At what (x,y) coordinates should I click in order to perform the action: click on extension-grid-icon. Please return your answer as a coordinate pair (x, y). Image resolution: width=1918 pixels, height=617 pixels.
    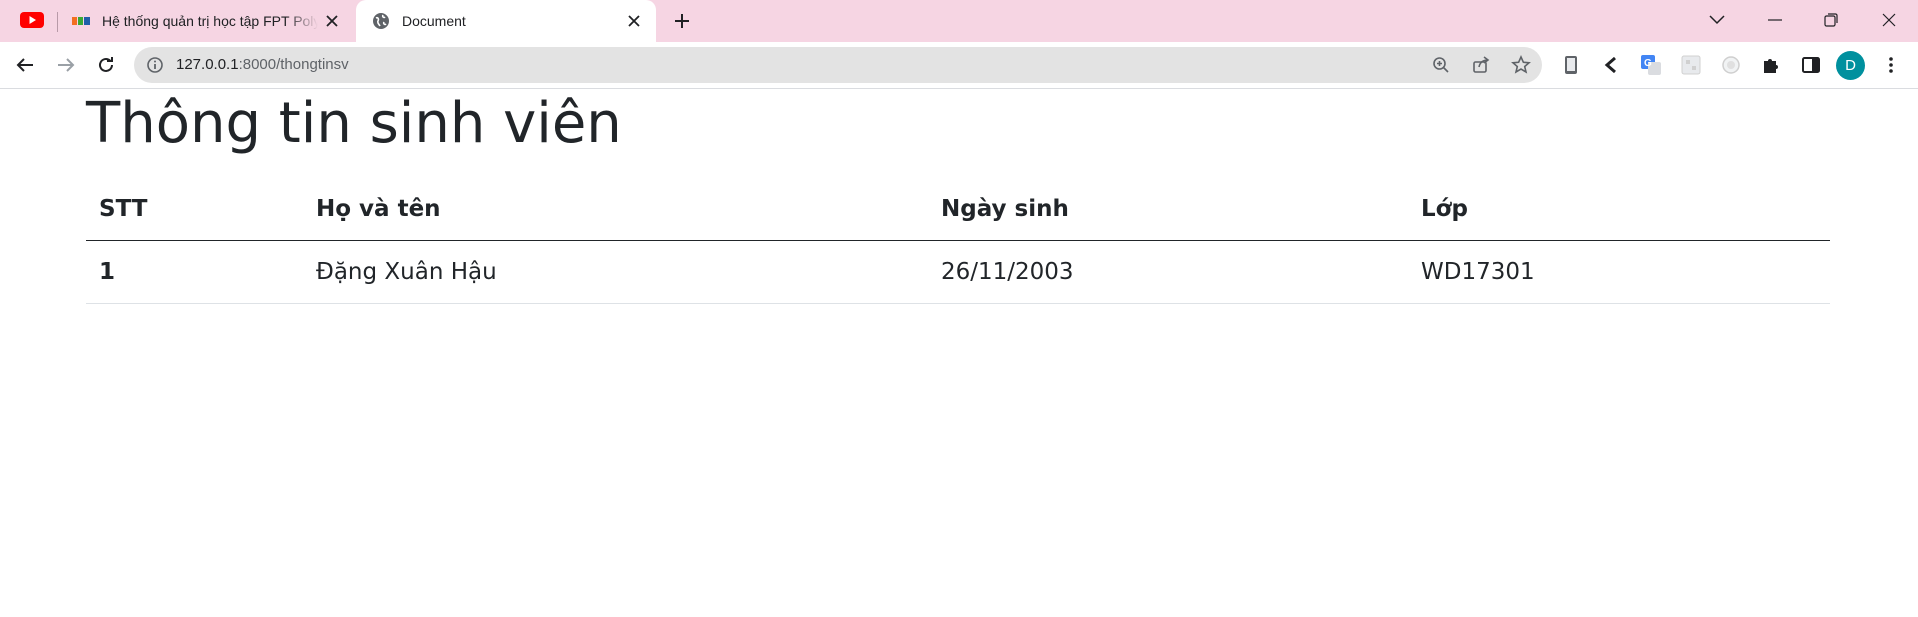
    Looking at the image, I should click on (1691, 65).